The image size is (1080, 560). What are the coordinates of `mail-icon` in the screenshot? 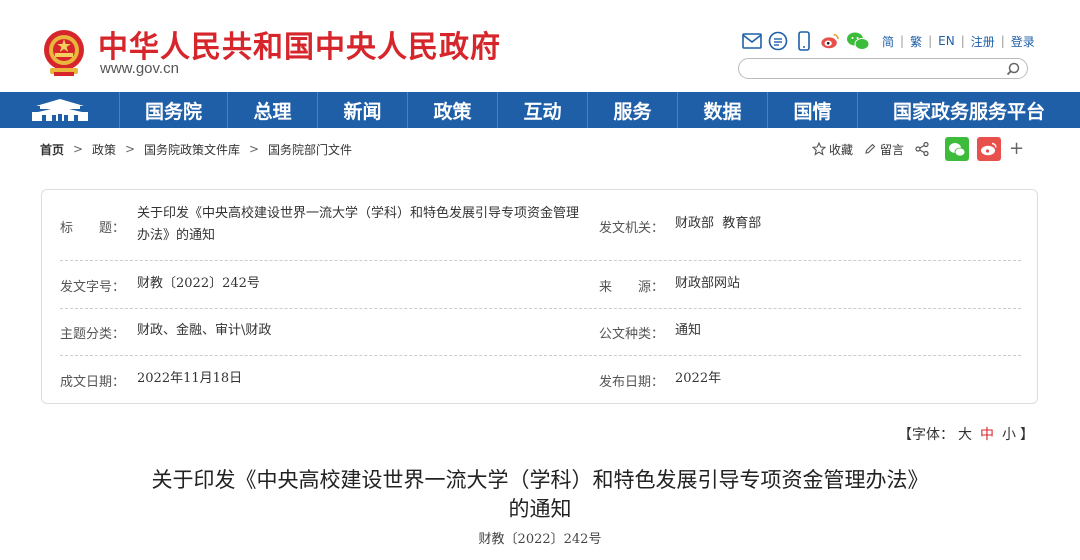 It's located at (752, 41).